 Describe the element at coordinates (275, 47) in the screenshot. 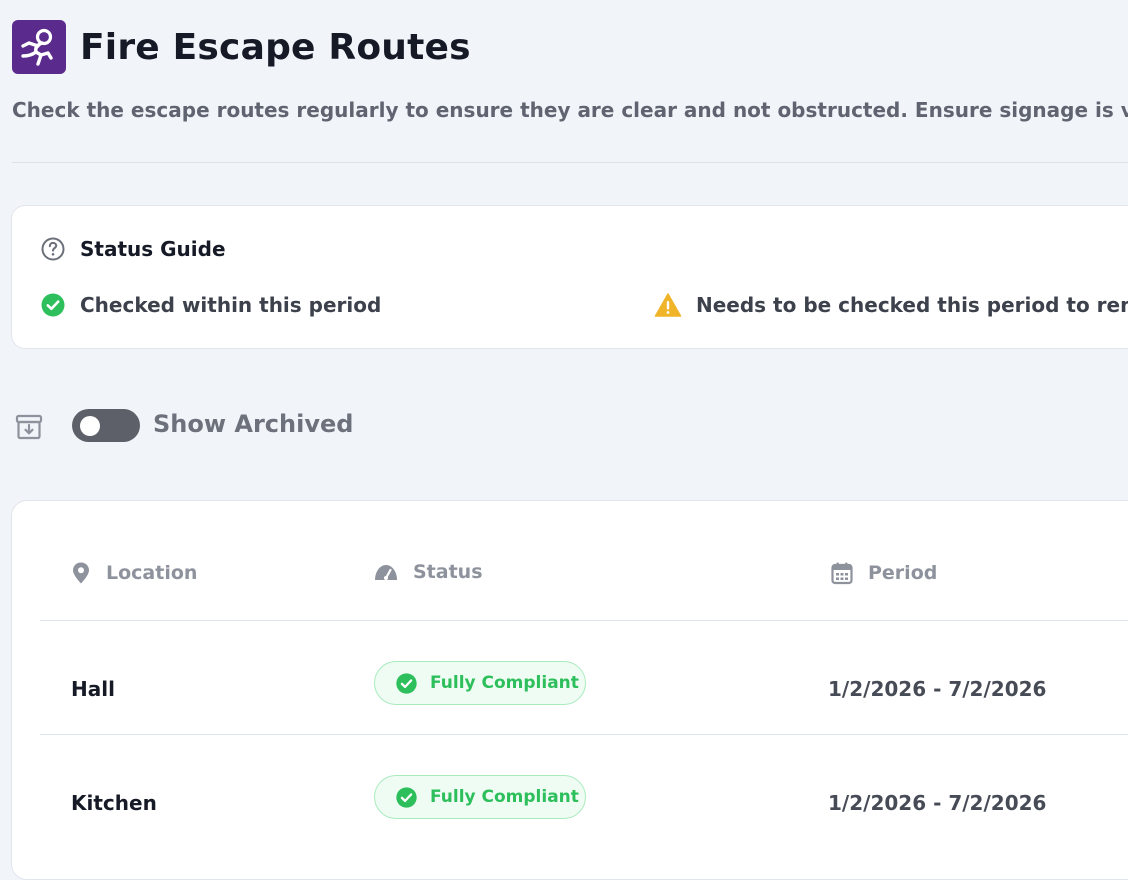

I see `page-title: Fire Escape Routes` at that location.